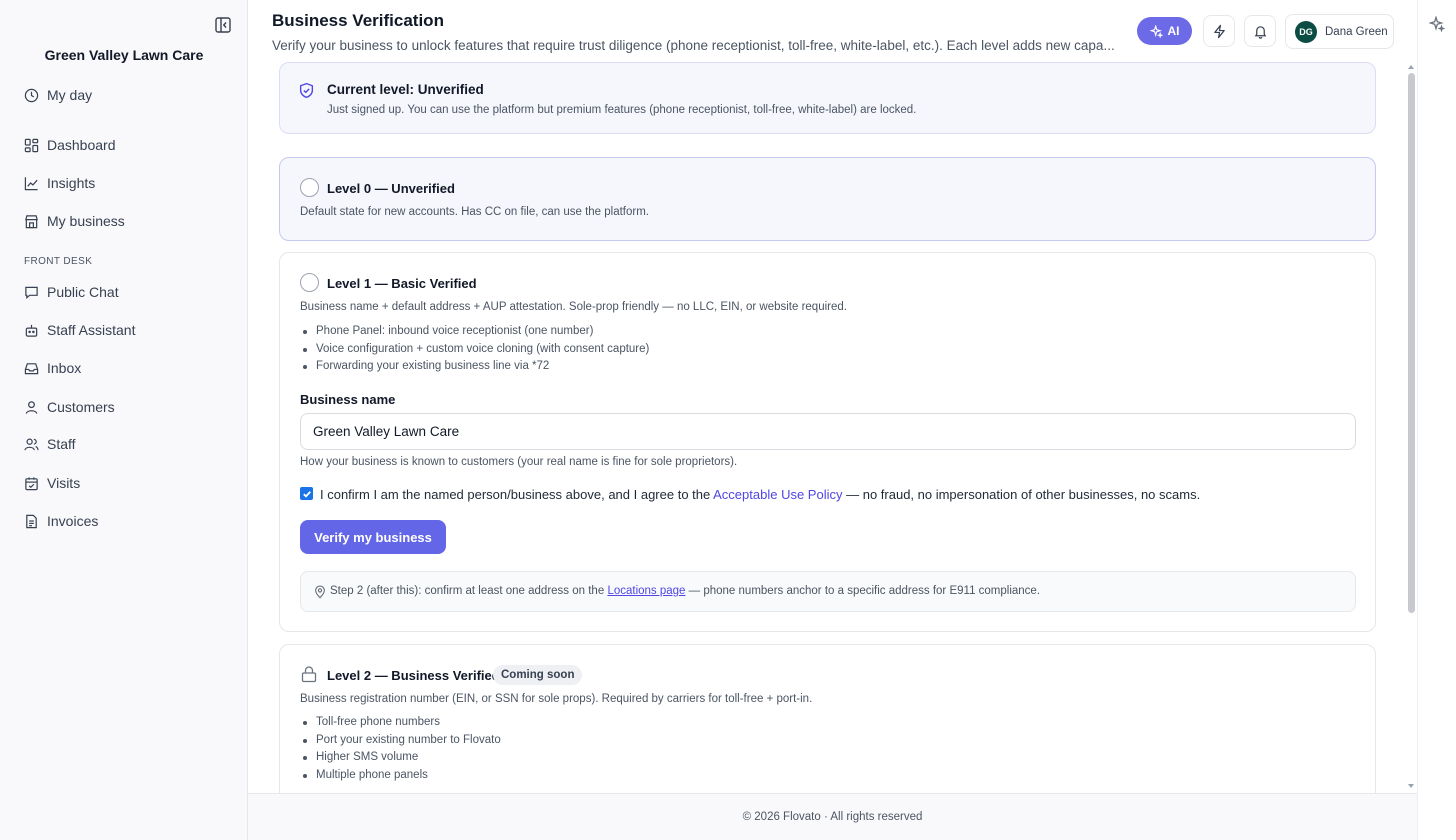 The image size is (1456, 840). I want to click on sidebar-item-label: My day, so click(70, 95).